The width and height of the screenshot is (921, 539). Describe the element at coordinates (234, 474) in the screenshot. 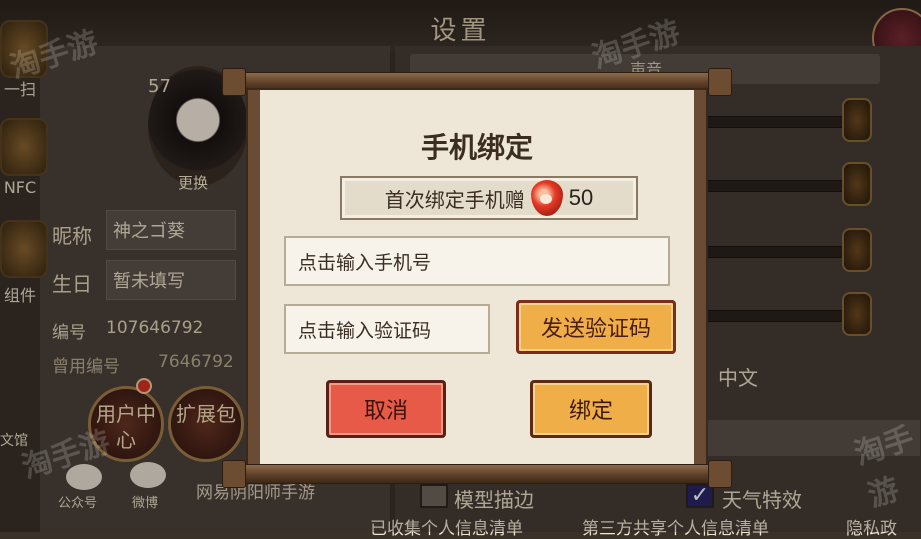

I see `scroll-bottom-cap-left` at that location.